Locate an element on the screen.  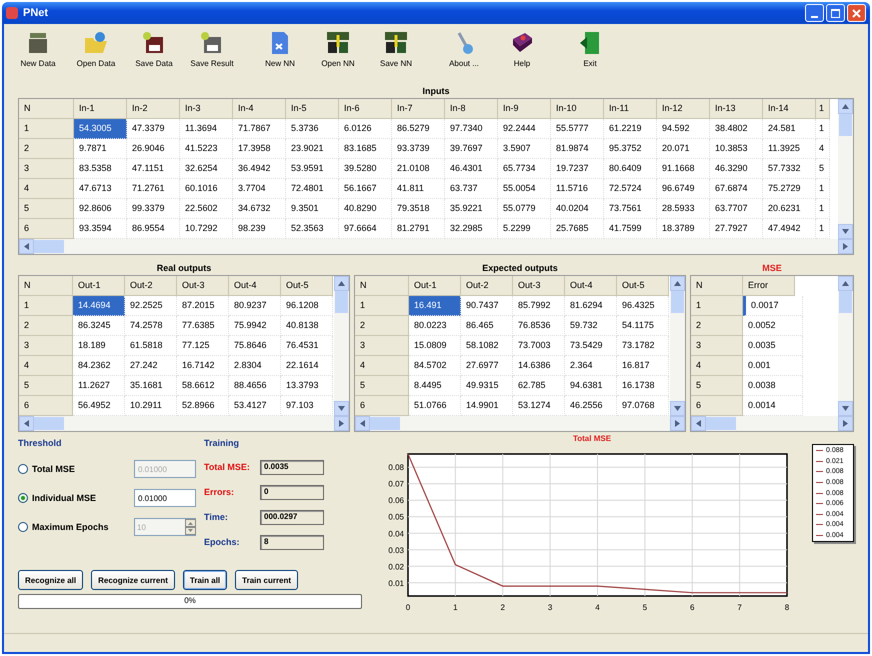
column-header: In-8 is located at coordinates (471, 109).